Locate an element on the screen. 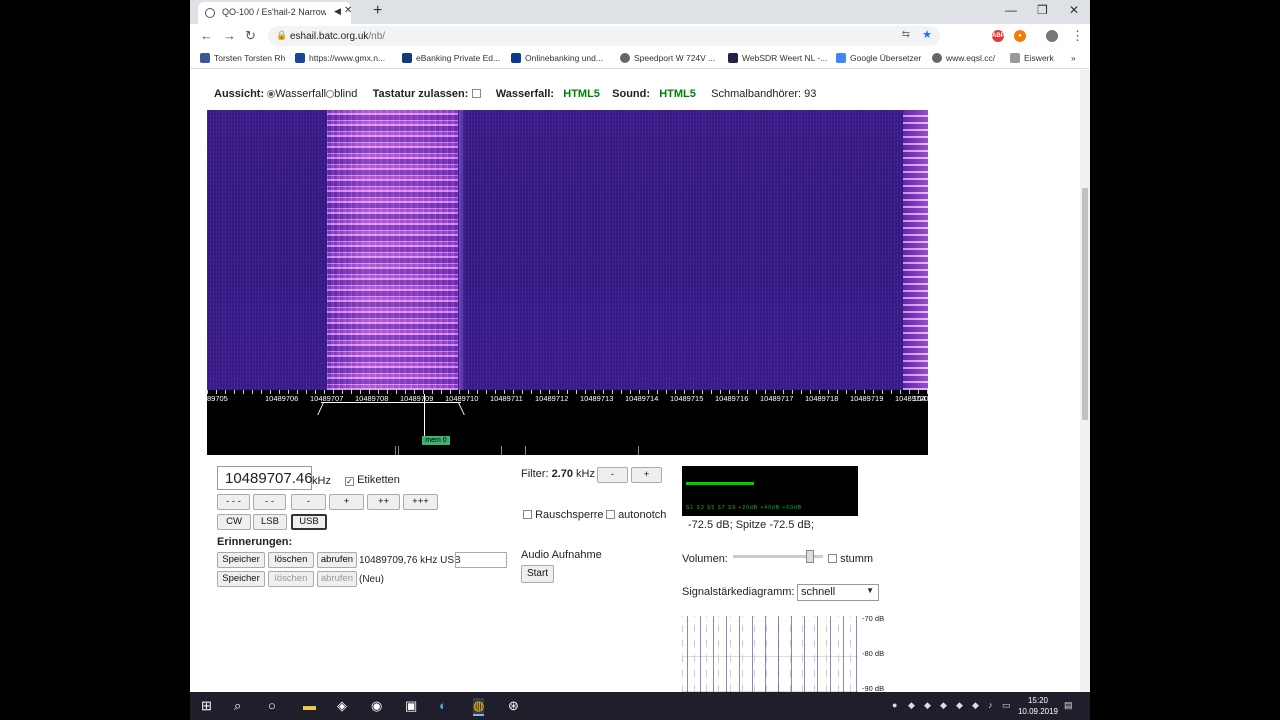 This screenshot has height=720, width=1280. new-tab-button: + is located at coordinates (377, 11).